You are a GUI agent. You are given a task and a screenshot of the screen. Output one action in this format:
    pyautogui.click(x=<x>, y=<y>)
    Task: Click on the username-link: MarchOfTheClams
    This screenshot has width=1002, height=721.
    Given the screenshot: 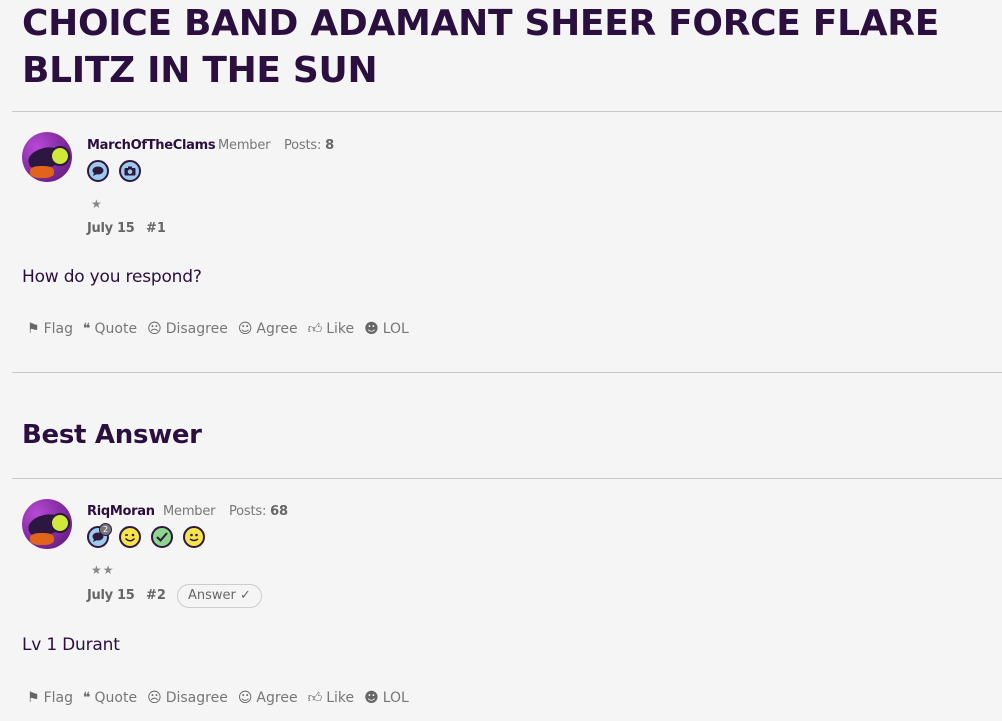 What is the action you would take?
    pyautogui.click(x=151, y=145)
    